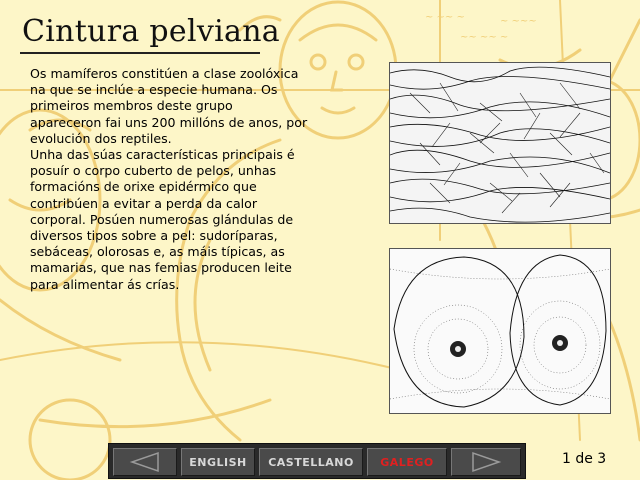 The width and height of the screenshot is (640, 480). I want to click on language-galego-button: GALEGO, so click(407, 462).